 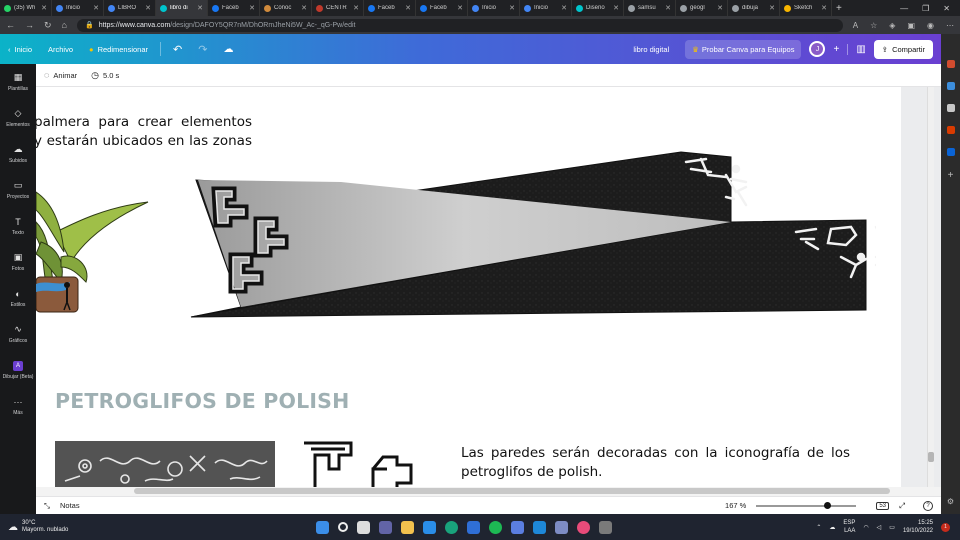 I want to click on section-heading: PETROGLIFOS DE POLISH, so click(x=202, y=401).